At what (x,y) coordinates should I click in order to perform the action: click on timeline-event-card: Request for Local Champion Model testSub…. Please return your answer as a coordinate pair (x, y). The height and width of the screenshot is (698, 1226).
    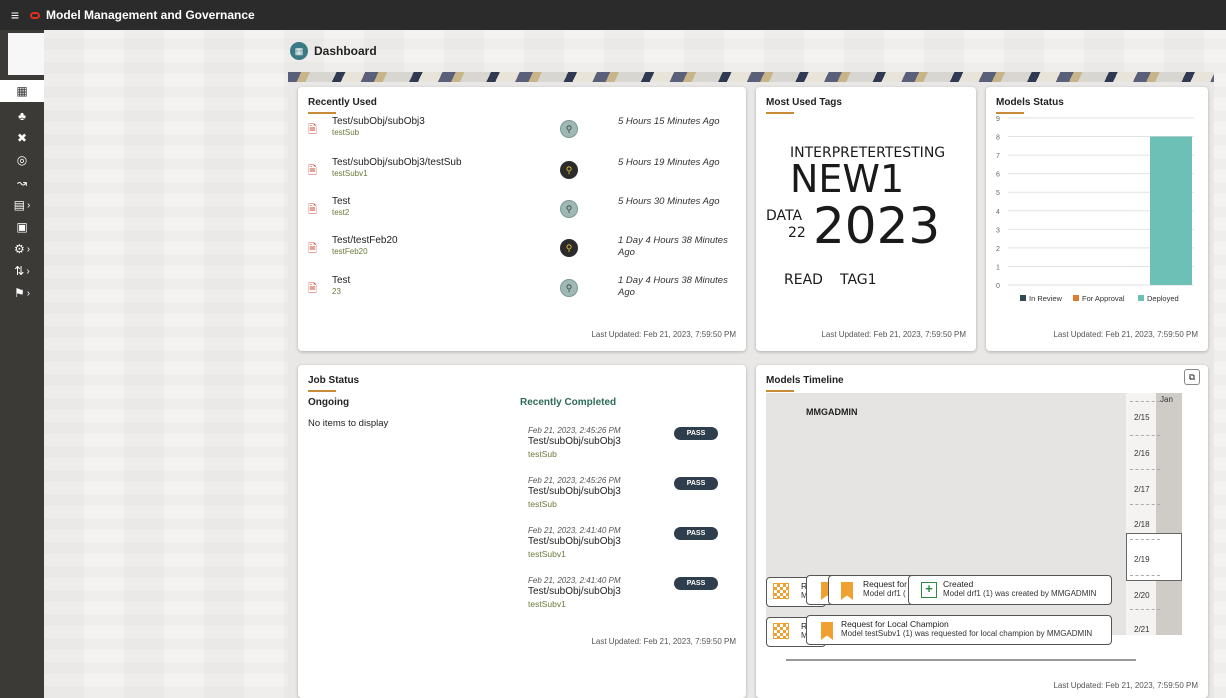
    Looking at the image, I should click on (959, 630).